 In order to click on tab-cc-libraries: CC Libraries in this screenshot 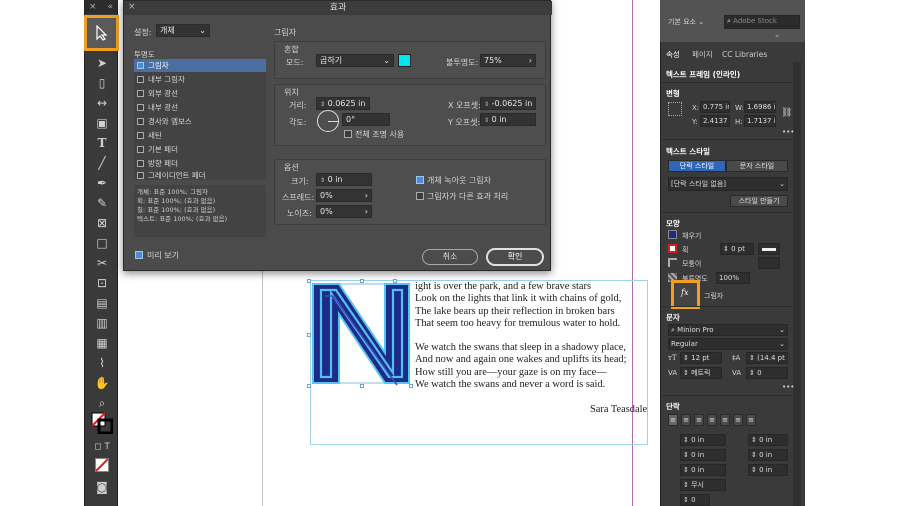, I will do `click(744, 55)`.